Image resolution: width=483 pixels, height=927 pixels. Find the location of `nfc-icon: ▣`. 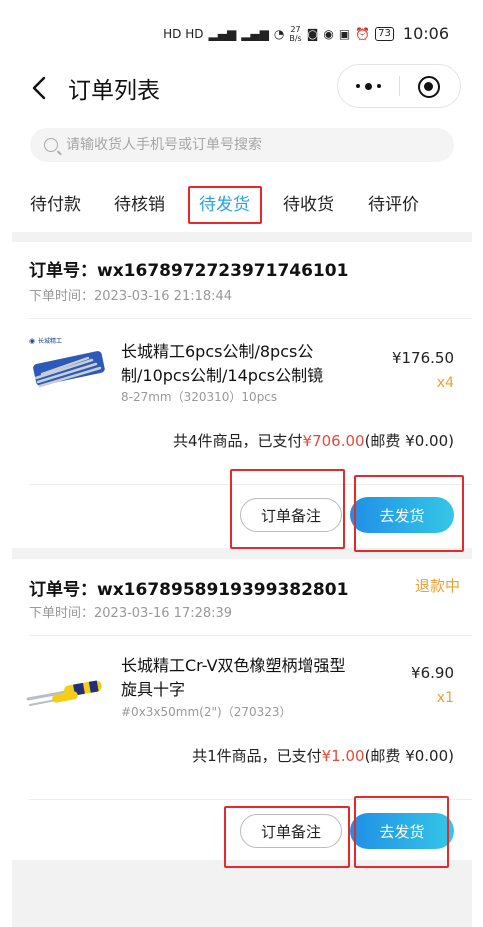

nfc-icon: ▣ is located at coordinates (344, 33).